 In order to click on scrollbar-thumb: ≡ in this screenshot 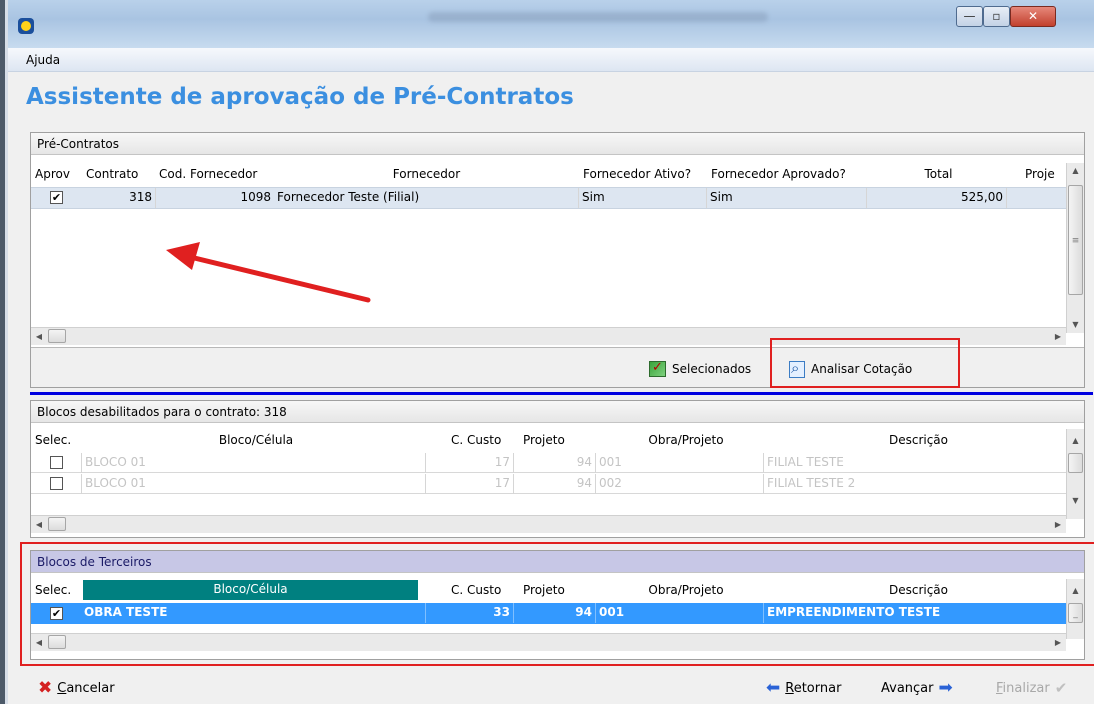, I will do `click(1075, 240)`.